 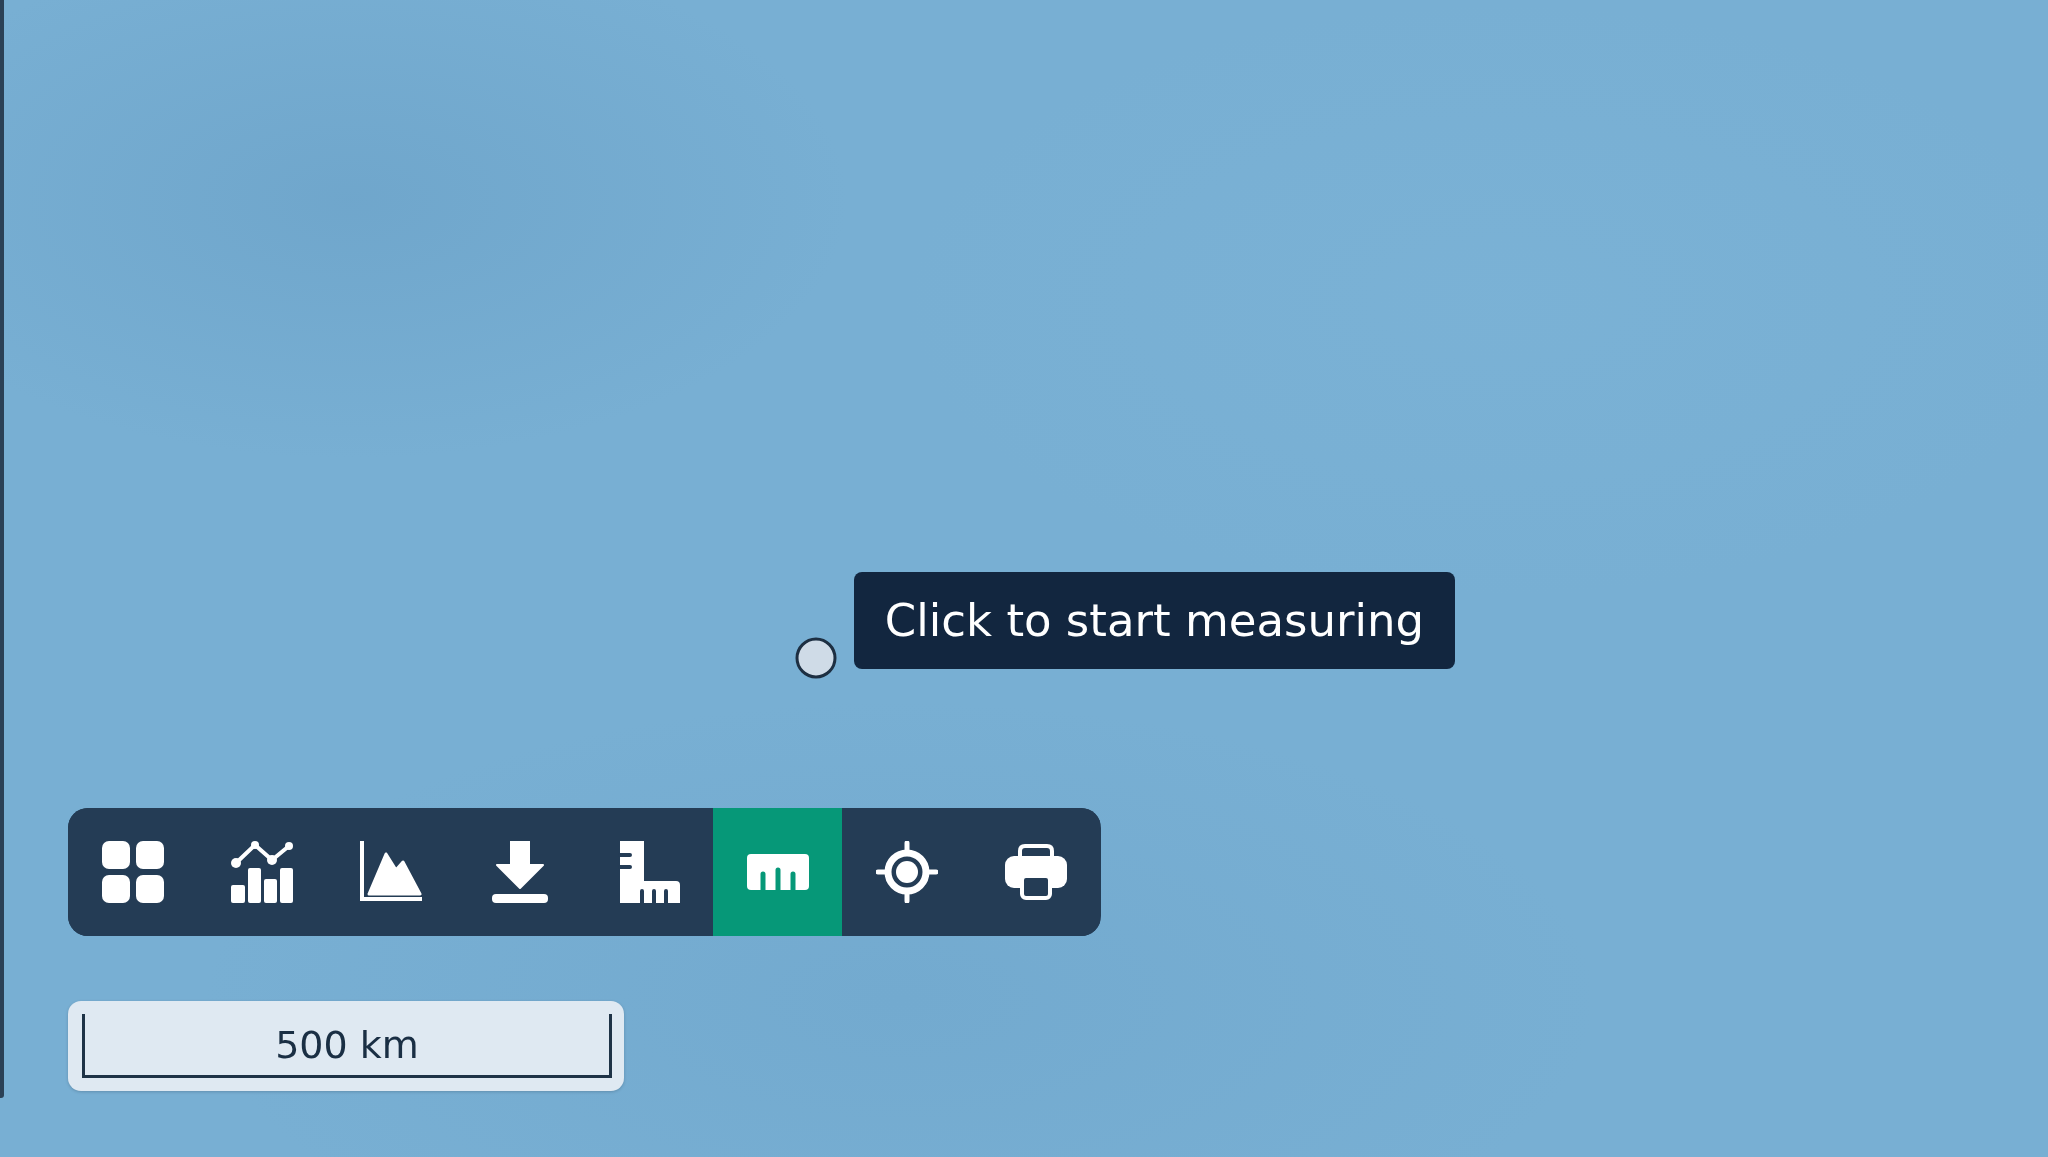 What do you see at coordinates (816, 658) in the screenshot?
I see `point-marker-icon` at bounding box center [816, 658].